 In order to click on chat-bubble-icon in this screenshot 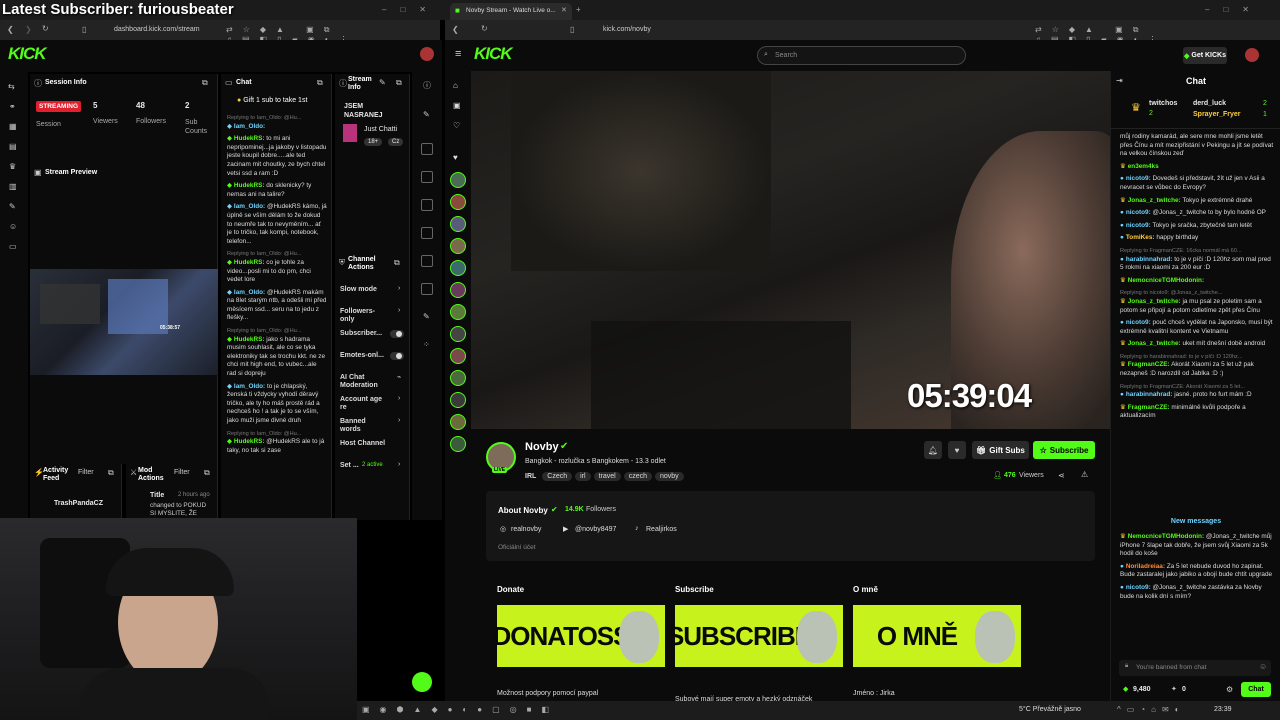, I will do `click(422, 682)`.